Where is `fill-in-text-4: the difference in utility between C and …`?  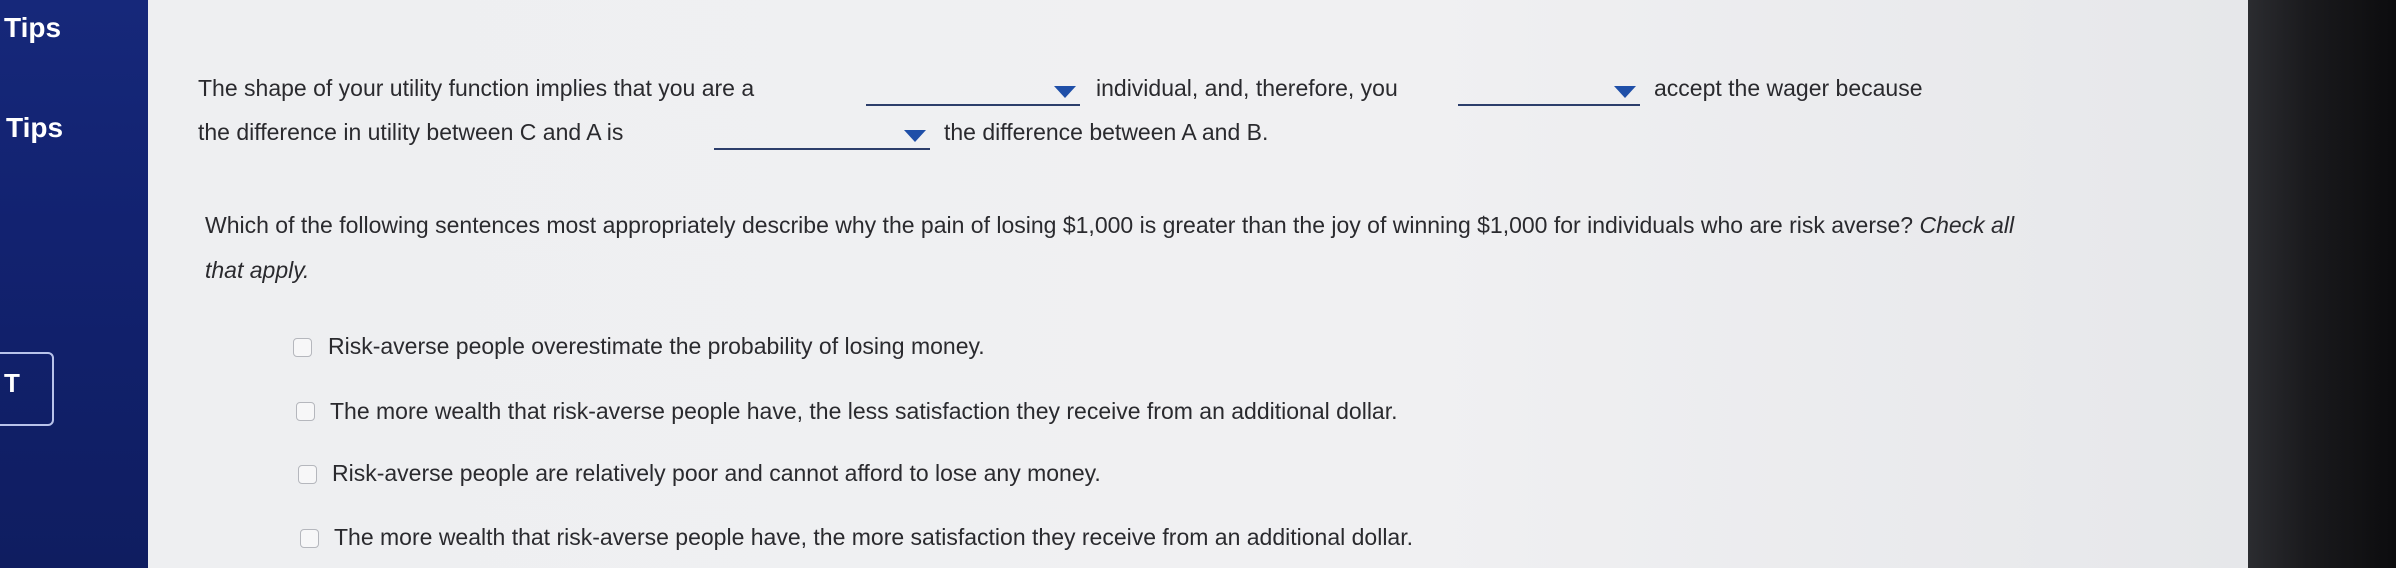 fill-in-text-4: the difference in utility between C and … is located at coordinates (411, 132).